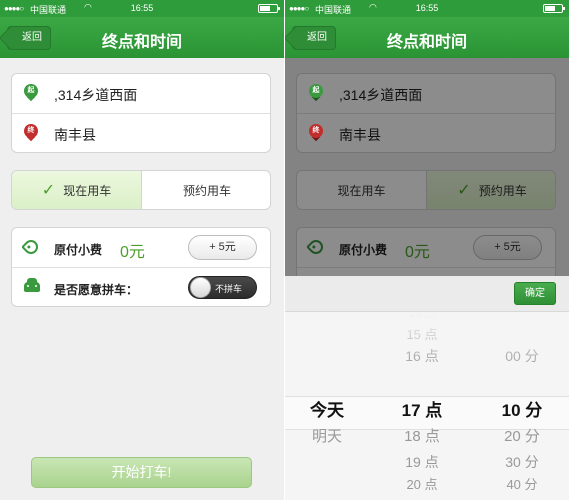 The height and width of the screenshot is (500, 569). What do you see at coordinates (327, 435) in the screenshot?
I see `day-option: 明天` at bounding box center [327, 435].